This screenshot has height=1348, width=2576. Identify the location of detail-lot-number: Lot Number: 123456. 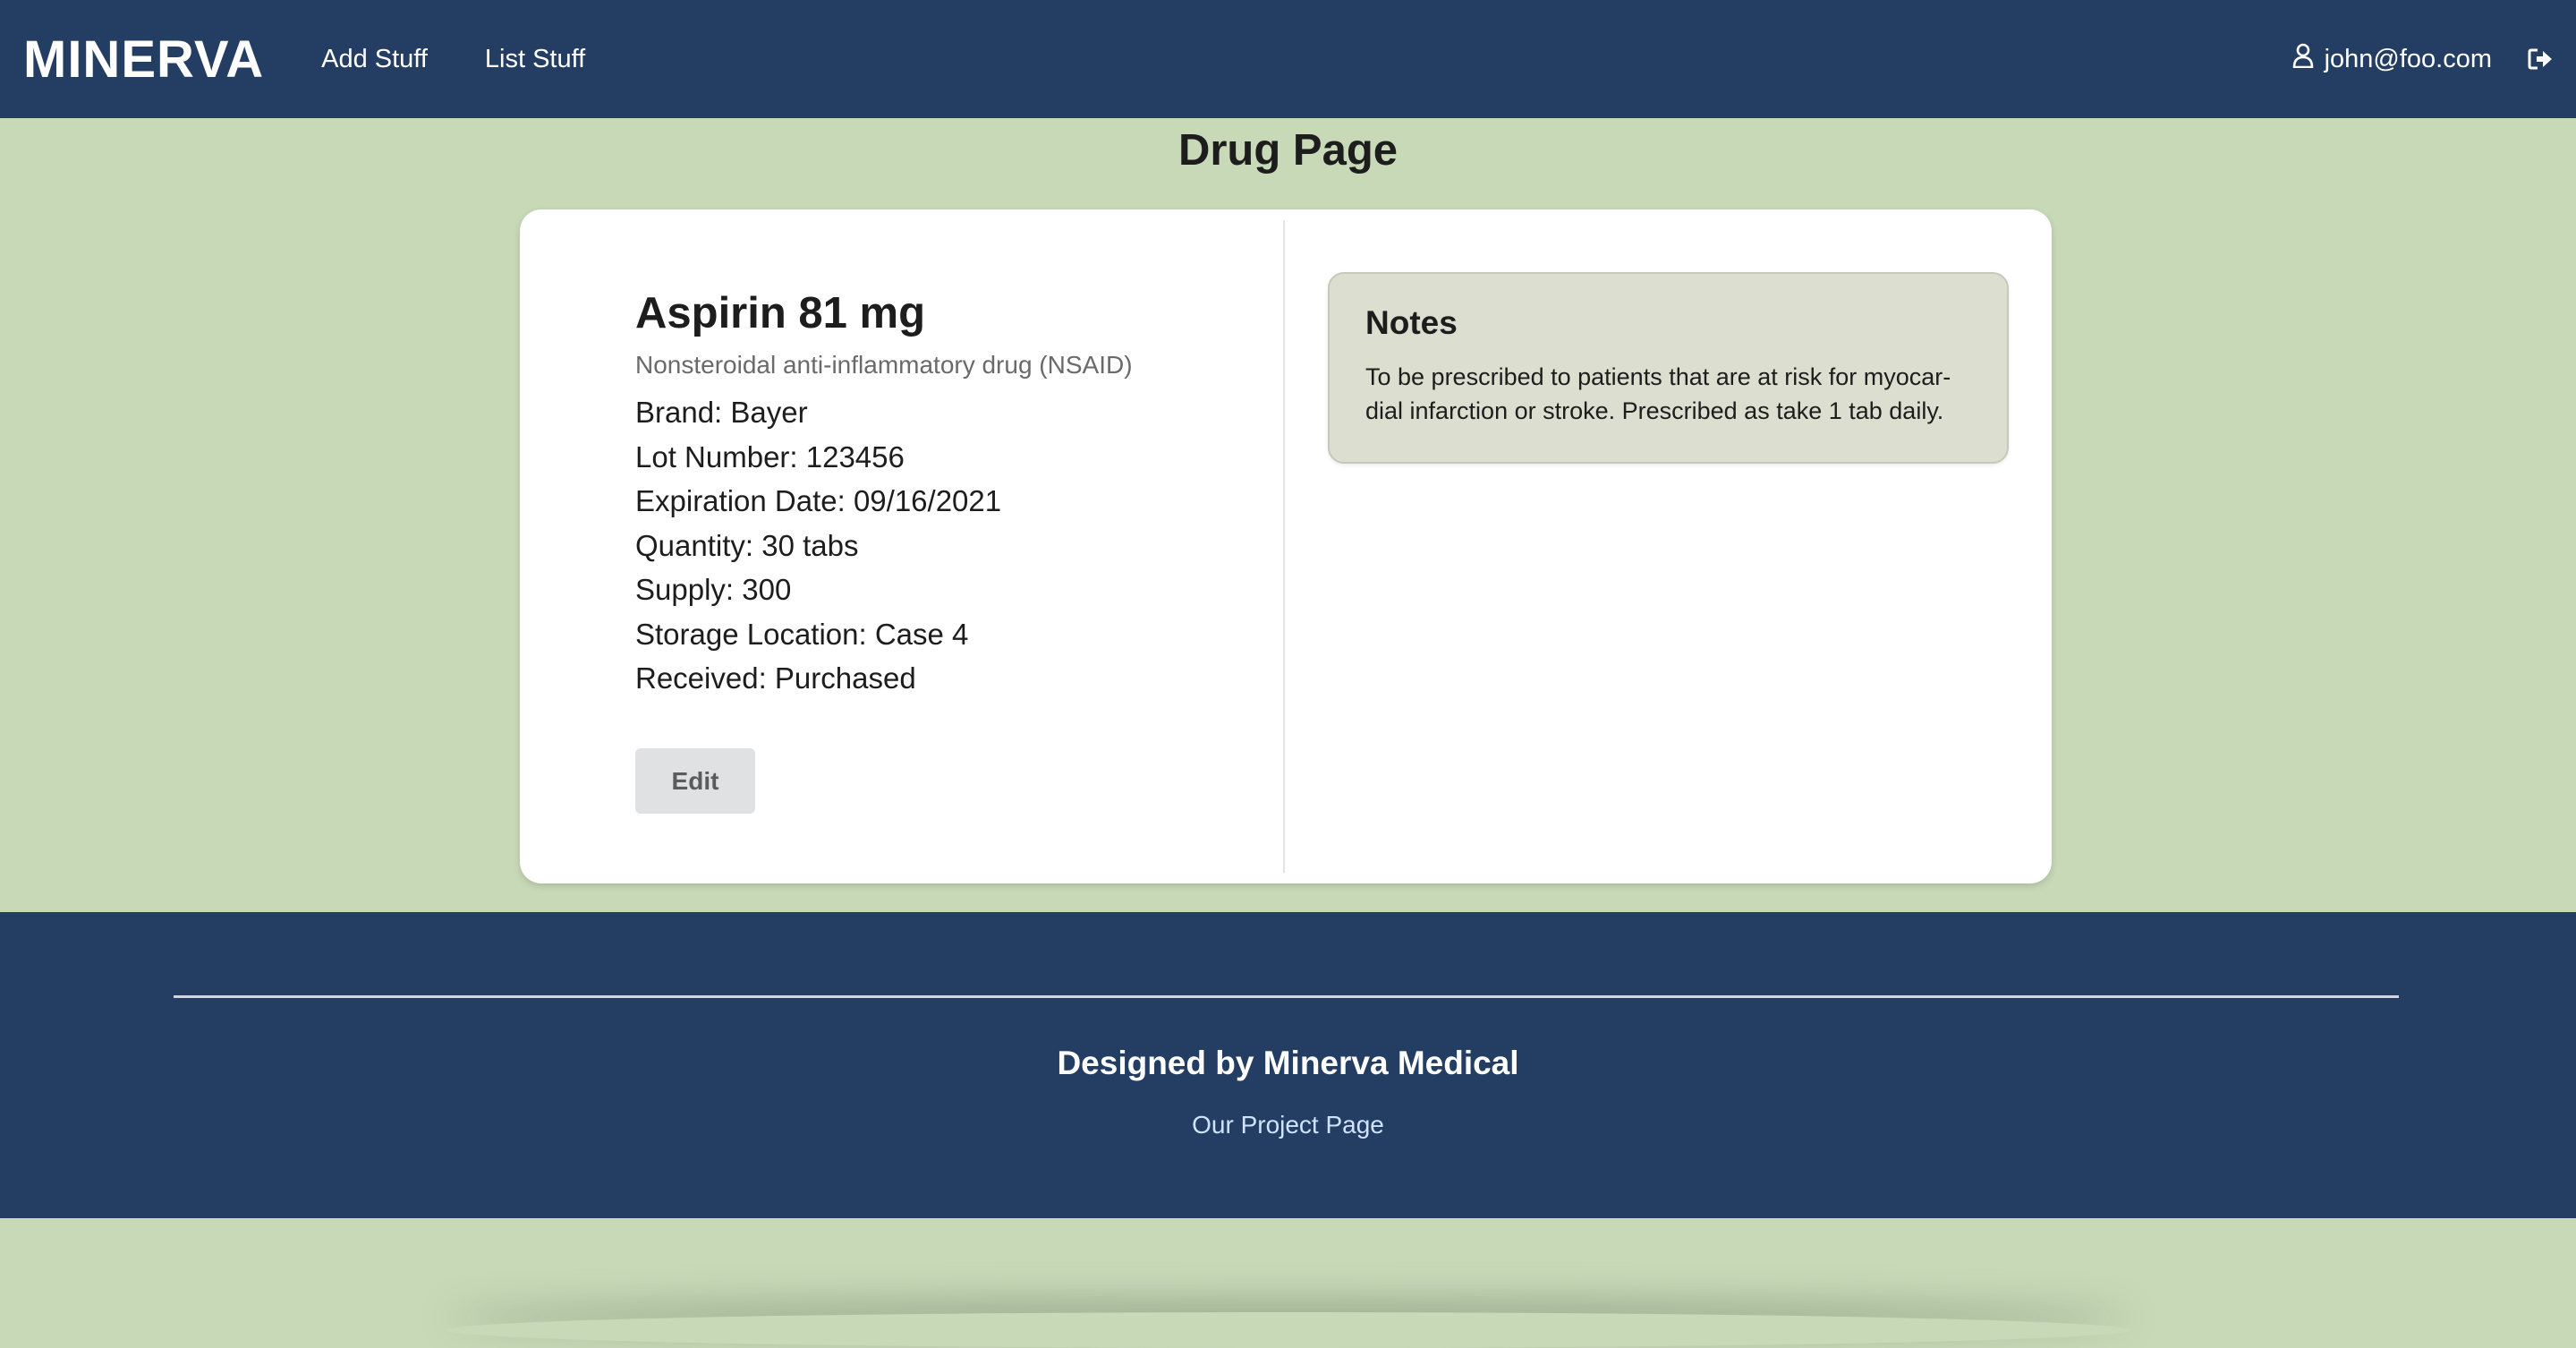
(770, 456).